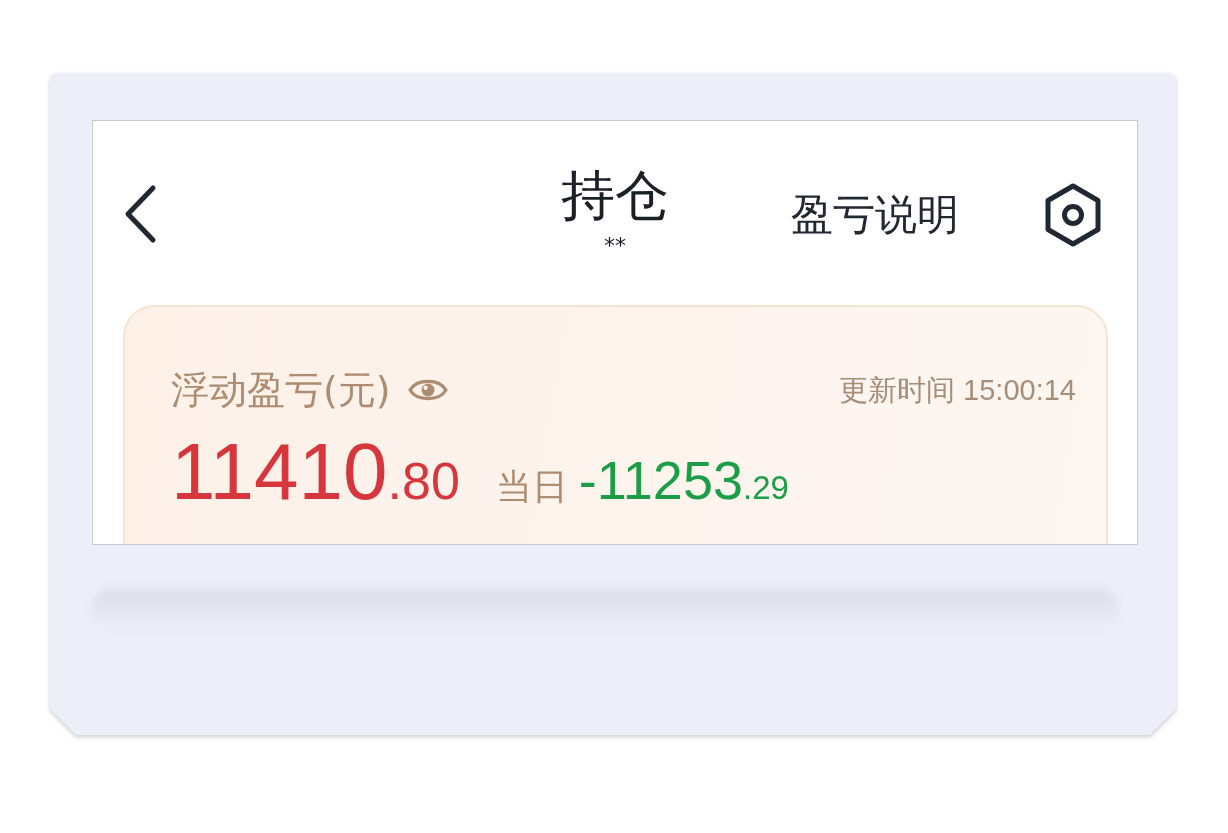 This screenshot has height=833, width=1228. Describe the element at coordinates (281, 390) in the screenshot. I see `floating-profit-label: 浮动盈亏(元)` at that location.